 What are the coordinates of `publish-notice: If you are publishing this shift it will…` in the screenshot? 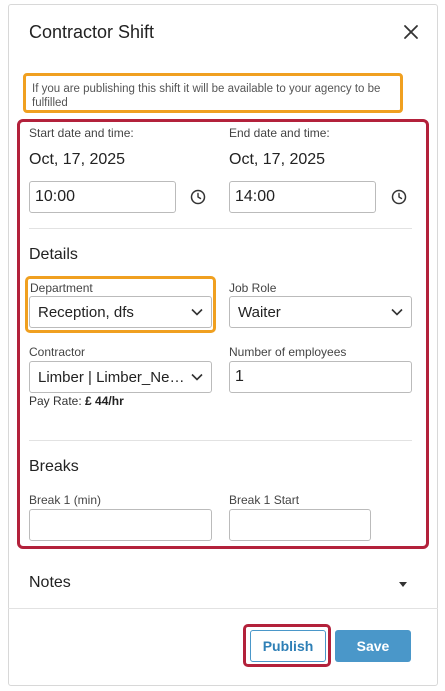 It's located at (213, 93).